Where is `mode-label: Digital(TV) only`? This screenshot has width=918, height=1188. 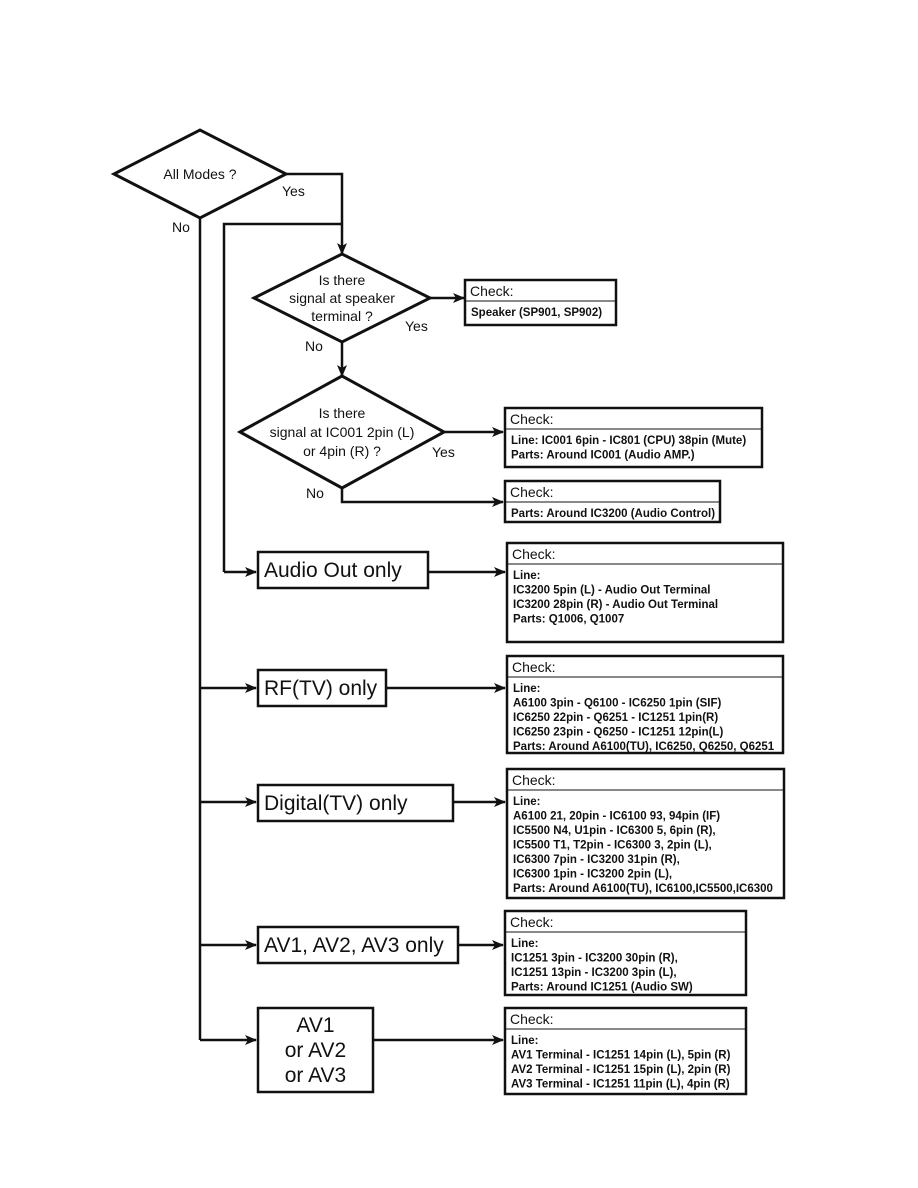
mode-label: Digital(TV) only is located at coordinates (336, 803).